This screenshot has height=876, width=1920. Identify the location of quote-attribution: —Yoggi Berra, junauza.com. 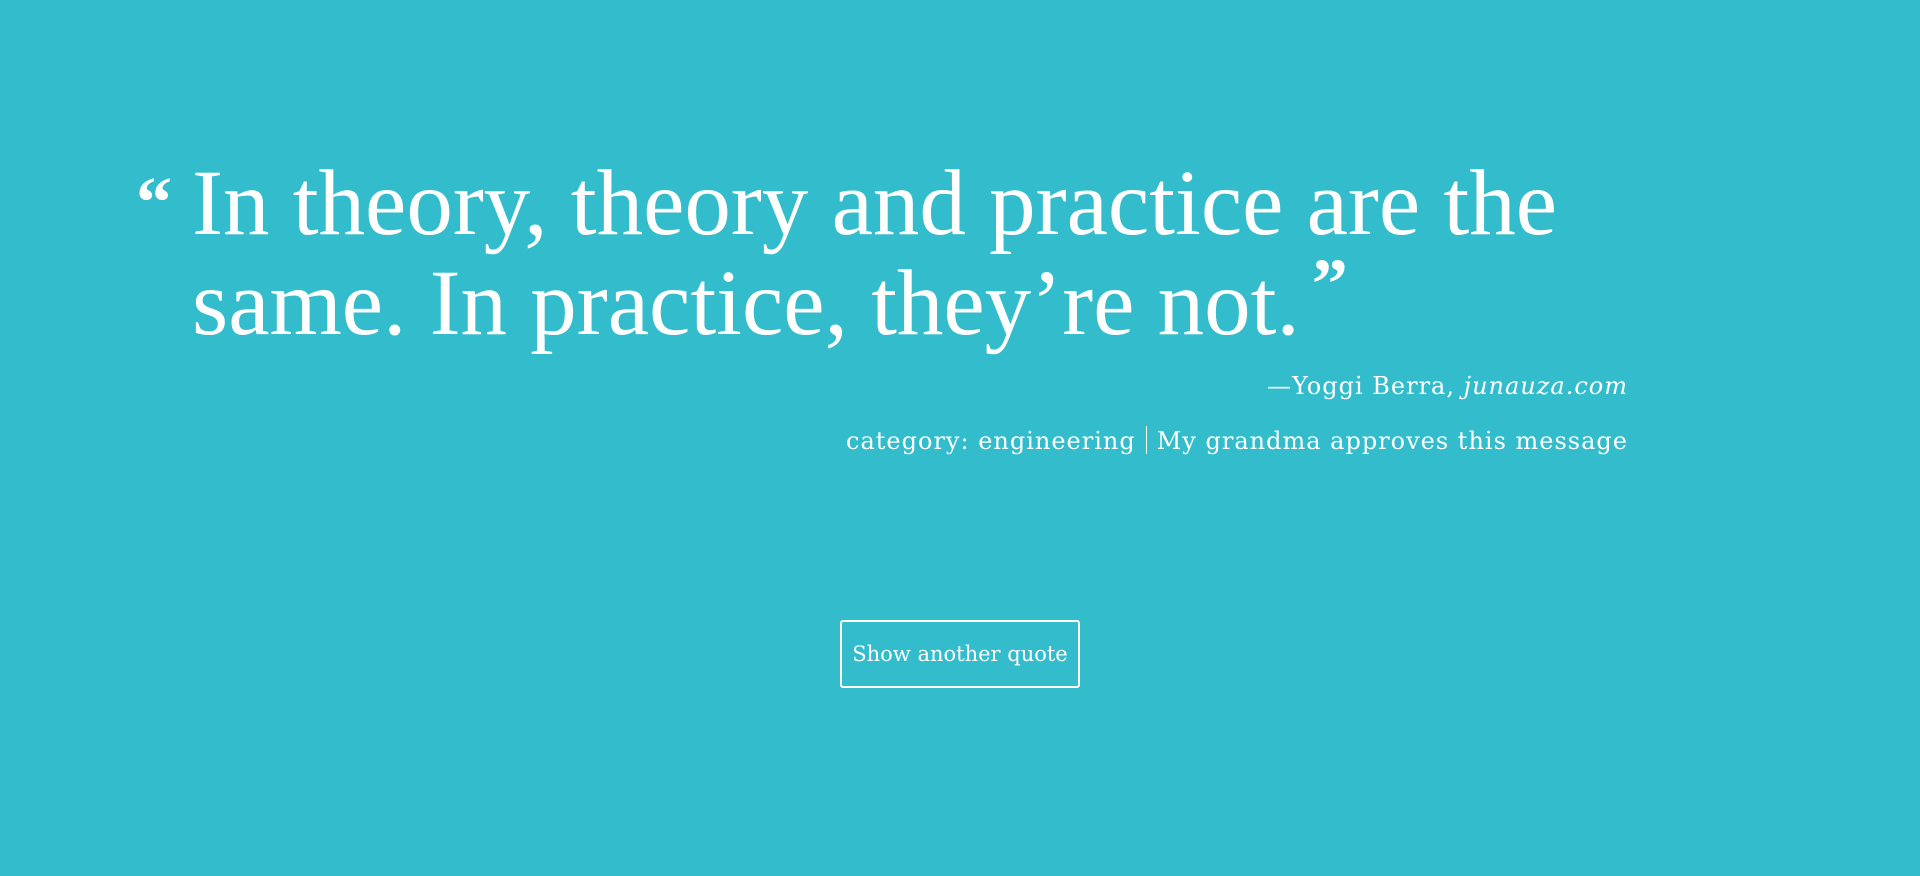
(1447, 386).